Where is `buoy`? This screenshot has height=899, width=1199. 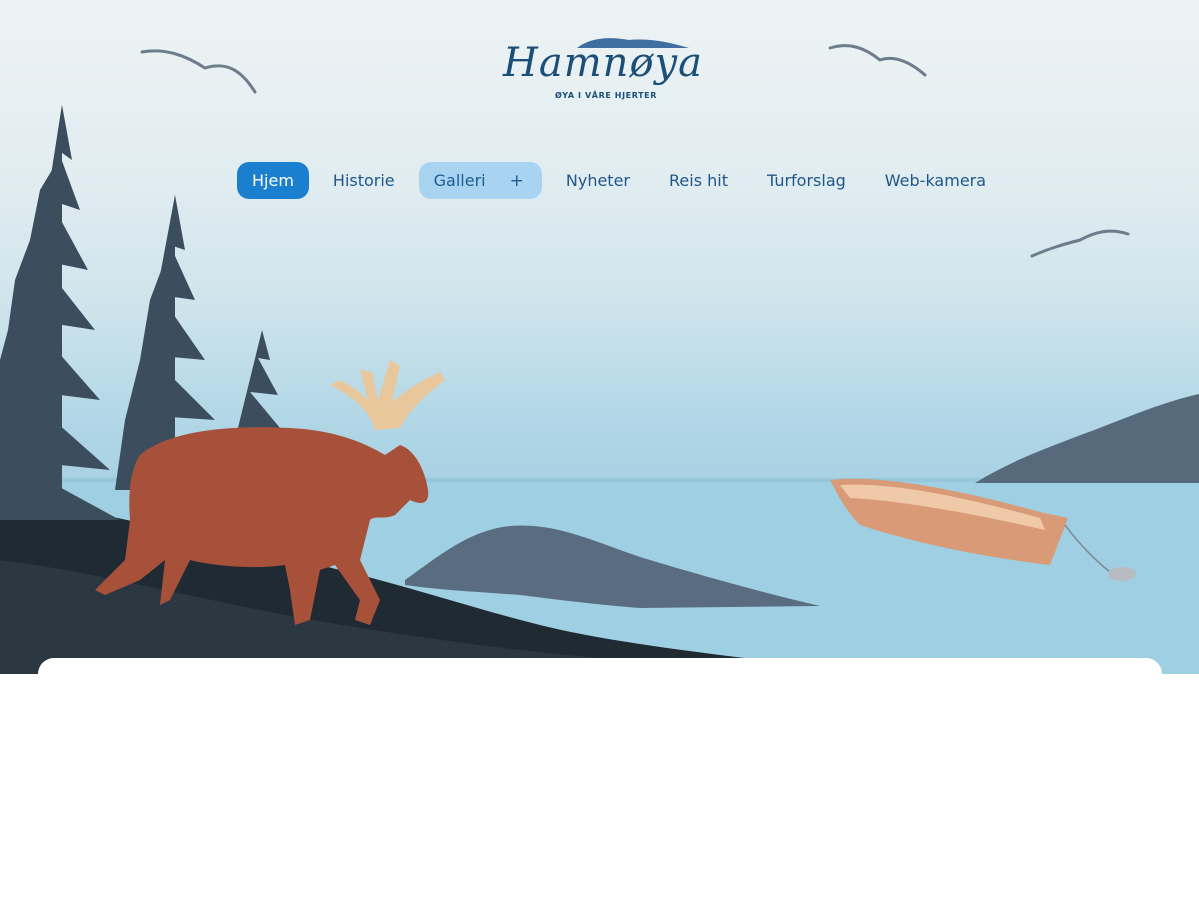 buoy is located at coordinates (1122, 574).